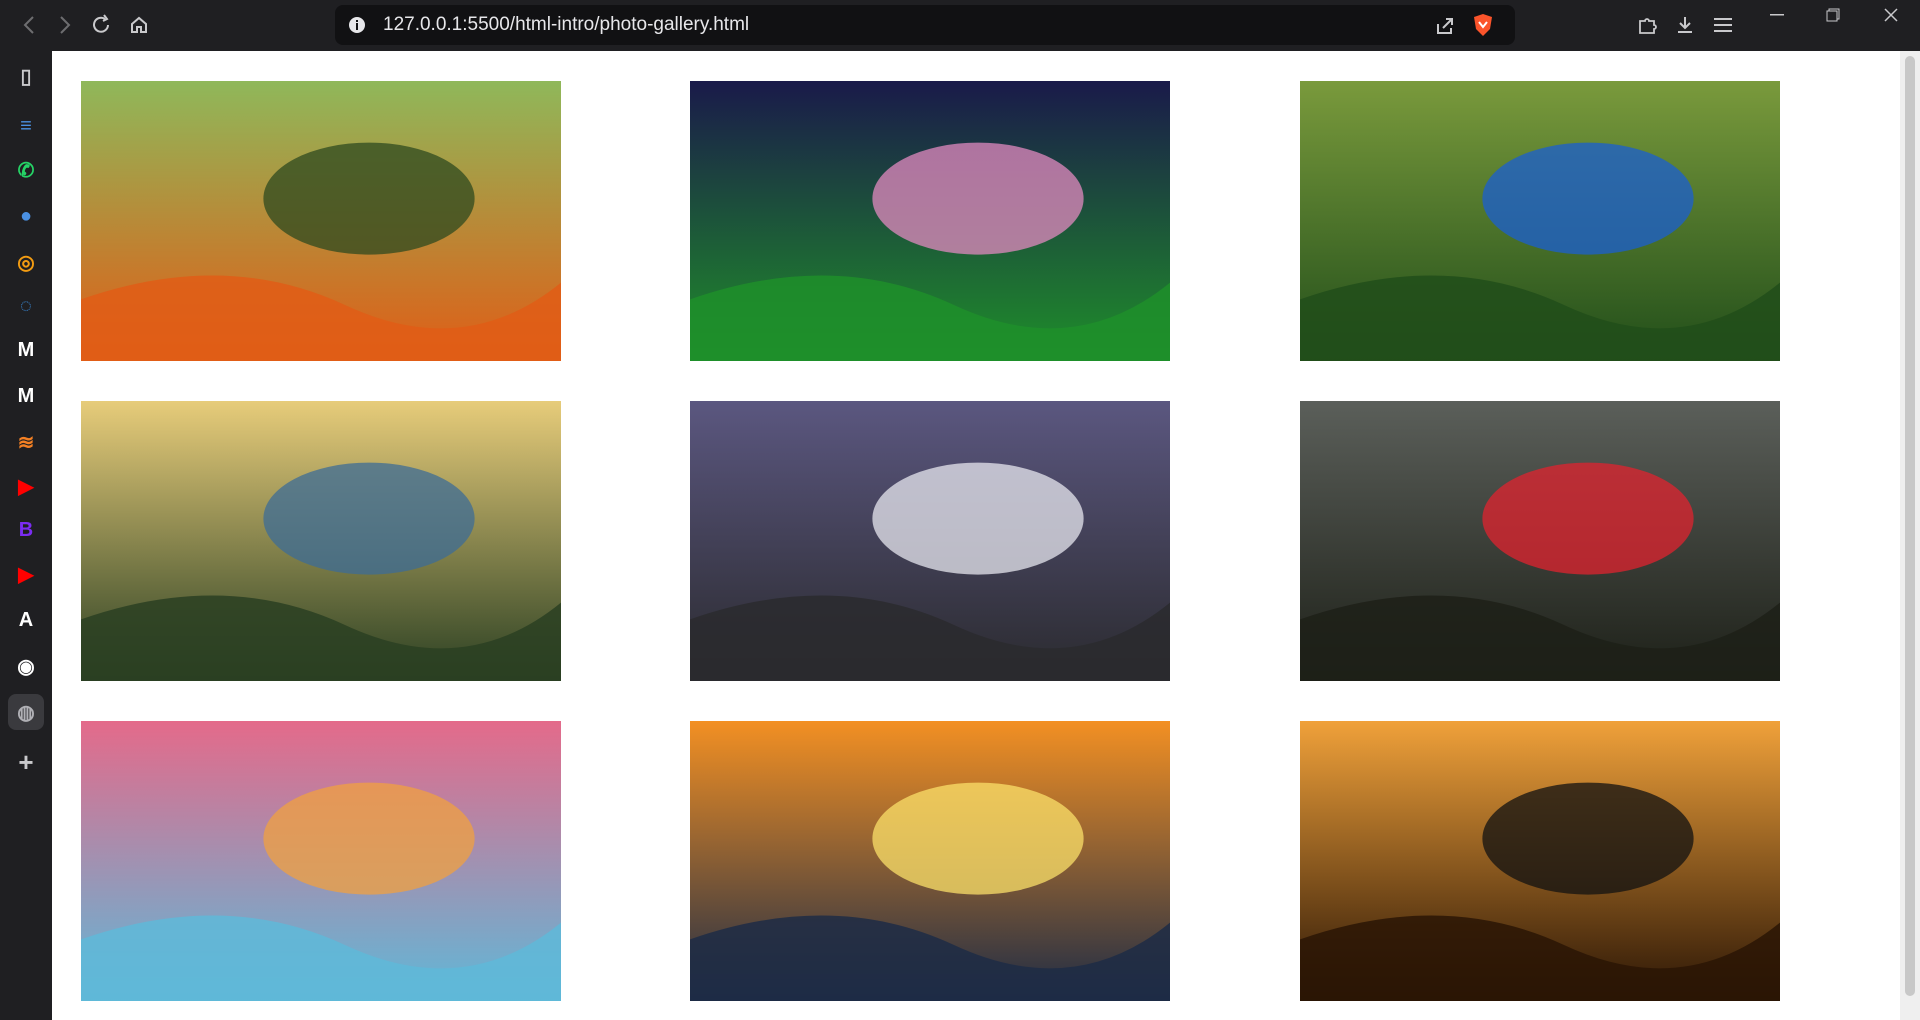 This screenshot has width=1920, height=1020. I want to click on sidebar-panel-icon: ▯, so click(26, 76).